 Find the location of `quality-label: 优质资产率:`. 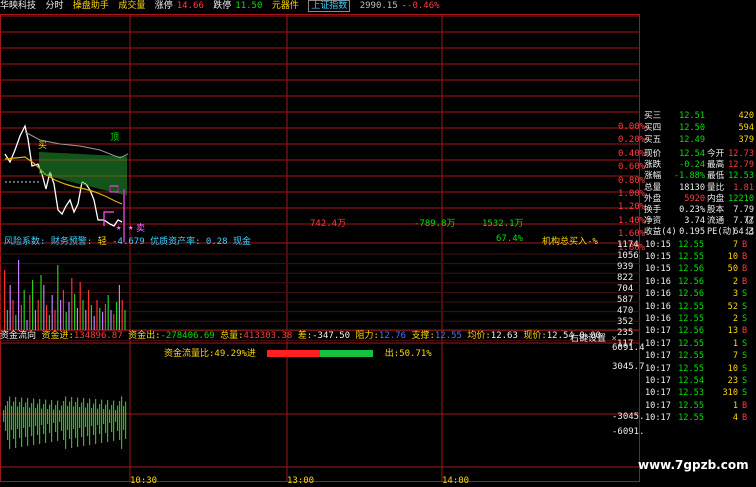

quality-label: 优质资产率: is located at coordinates (175, 242).